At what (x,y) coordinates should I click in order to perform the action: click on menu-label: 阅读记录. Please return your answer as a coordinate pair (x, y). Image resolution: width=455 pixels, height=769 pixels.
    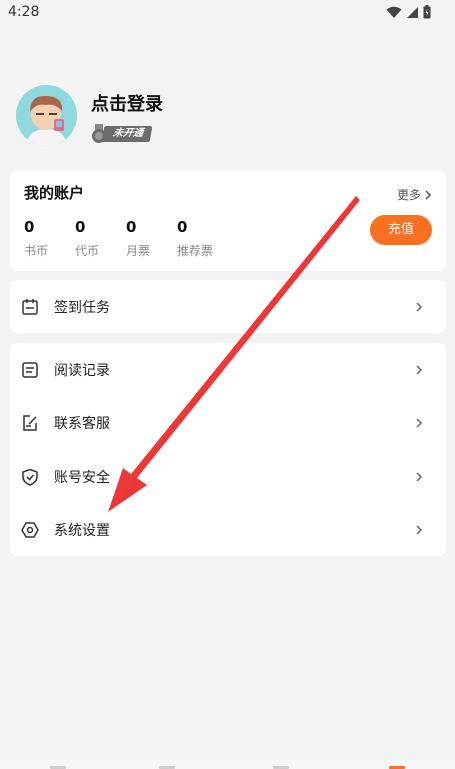
    Looking at the image, I should click on (82, 370).